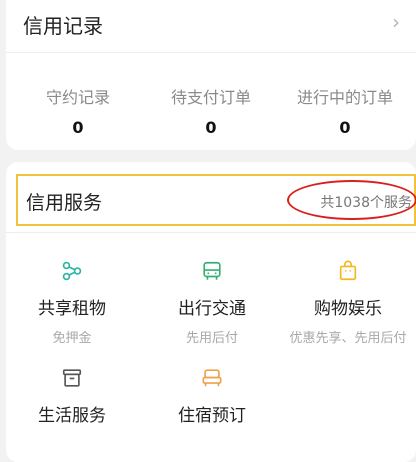 Image resolution: width=416 pixels, height=462 pixels. I want to click on service-name: 购物娱乐, so click(348, 309).